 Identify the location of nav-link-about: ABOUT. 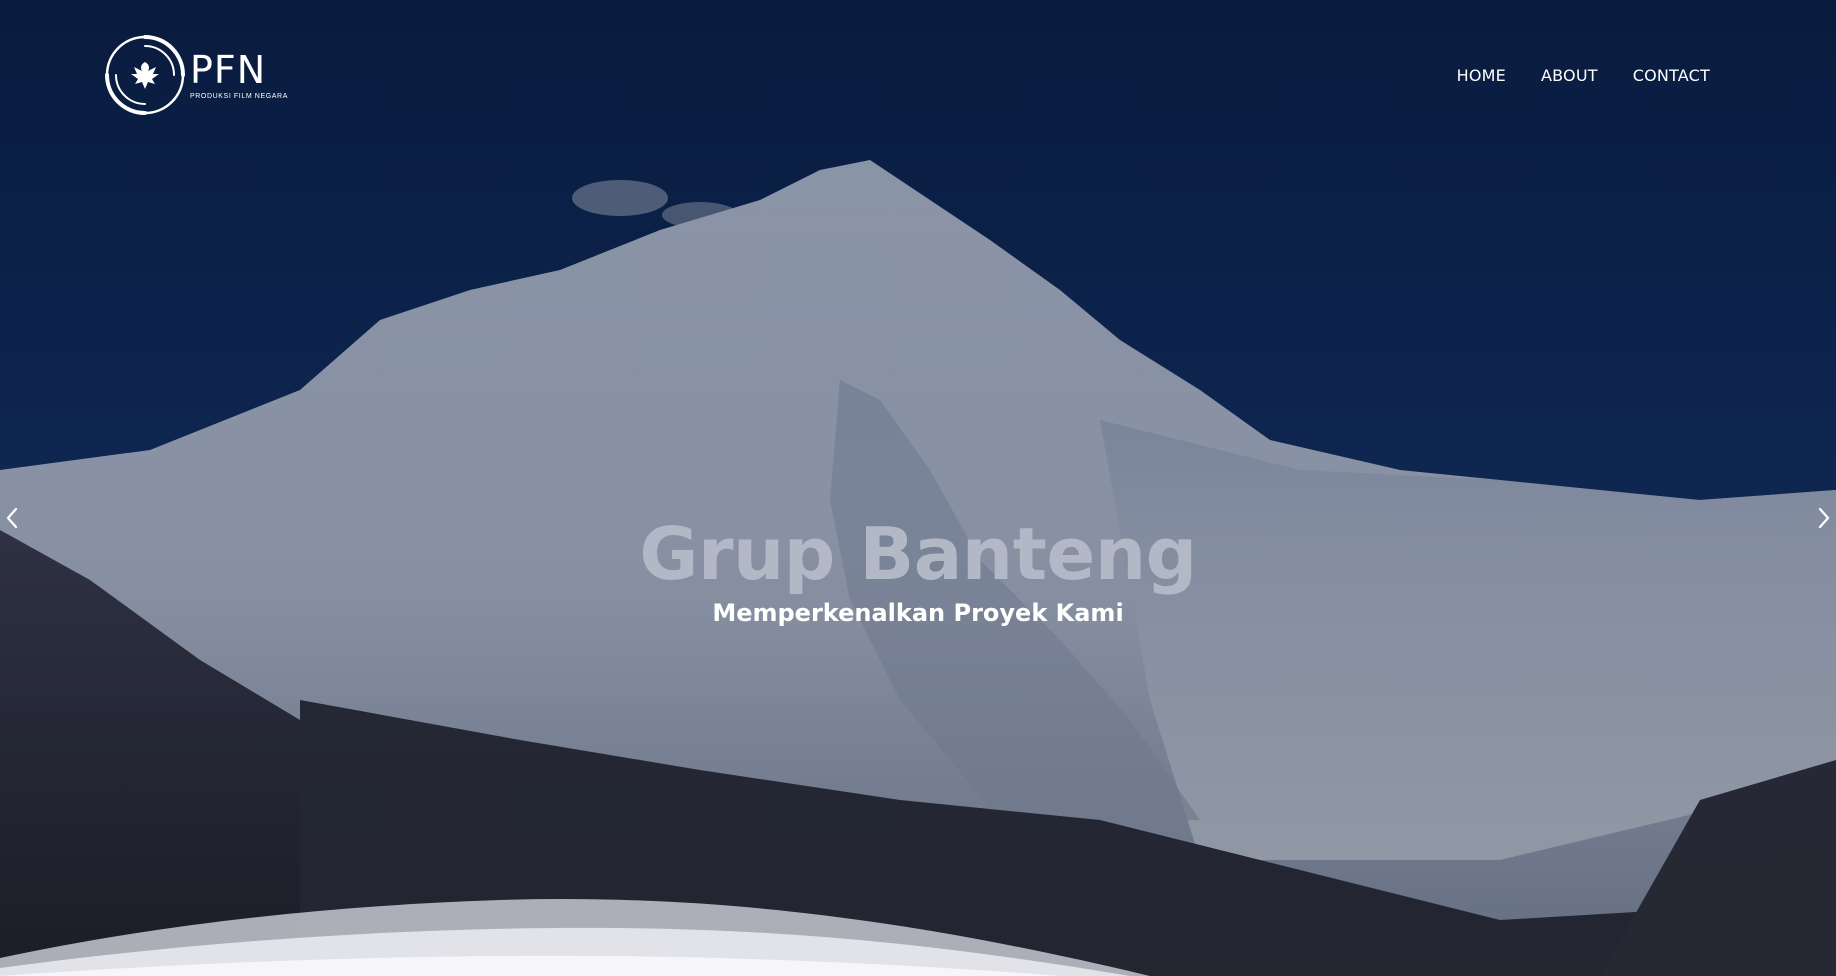
(1569, 75).